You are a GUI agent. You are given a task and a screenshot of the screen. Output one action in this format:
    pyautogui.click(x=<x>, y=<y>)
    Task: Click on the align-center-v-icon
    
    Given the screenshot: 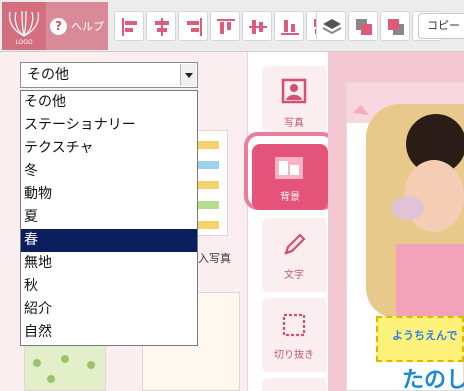 What is the action you would take?
    pyautogui.click(x=258, y=27)
    